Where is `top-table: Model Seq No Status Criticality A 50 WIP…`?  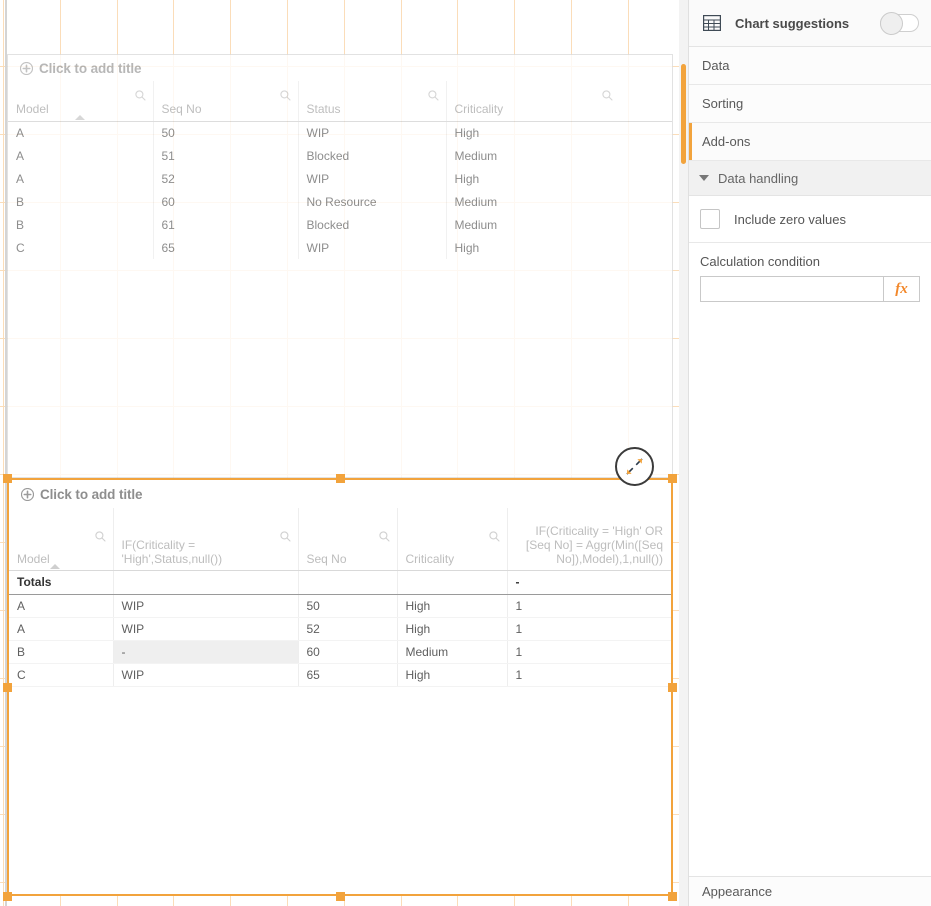
top-table: Model Seq No Status Criticality A 50 WIP… is located at coordinates (340, 170).